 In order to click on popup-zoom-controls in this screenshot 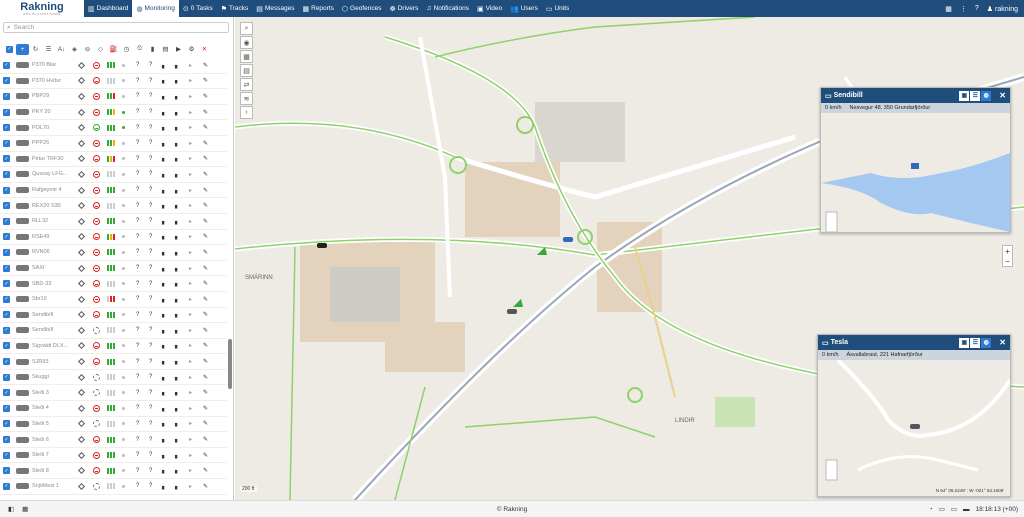, I will do `click(831, 221)`.